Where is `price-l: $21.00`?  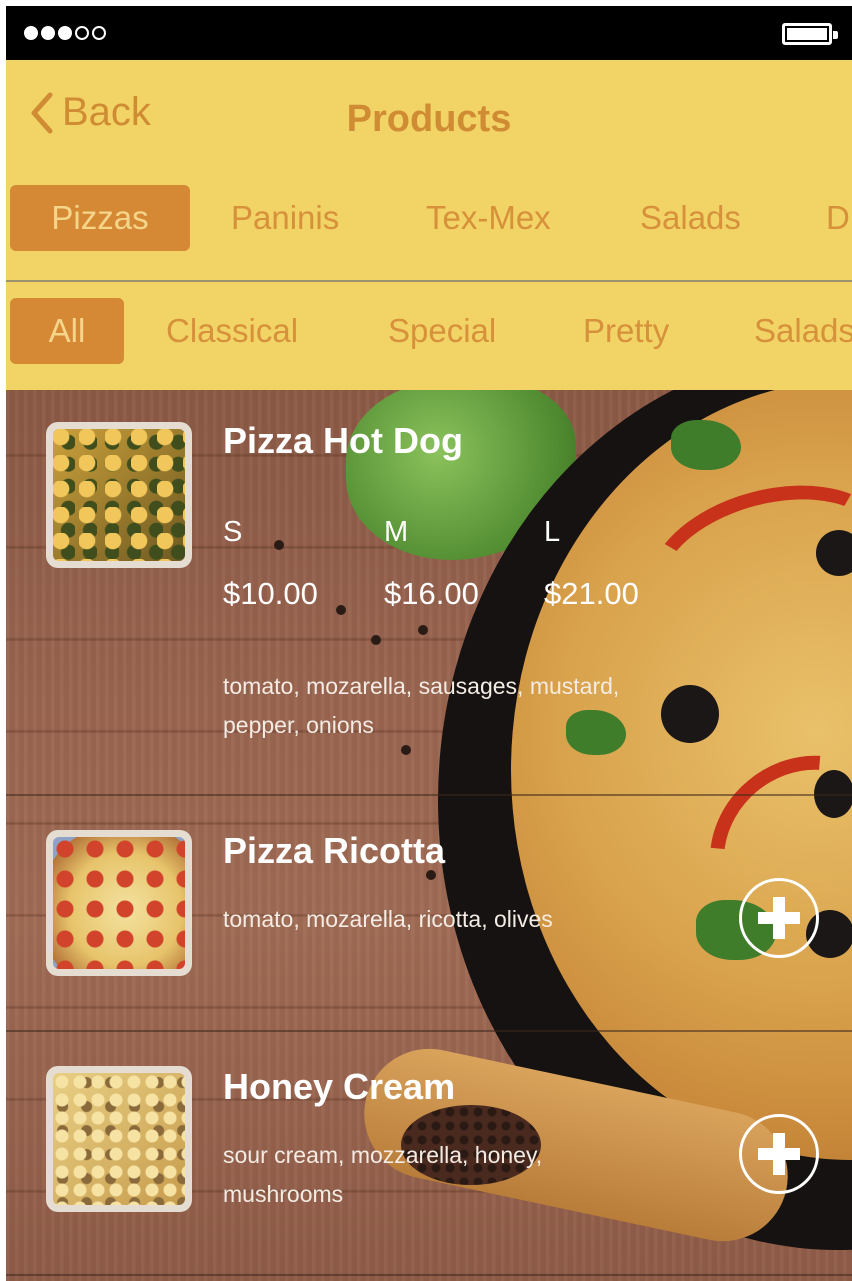
price-l: $21.00 is located at coordinates (591, 594).